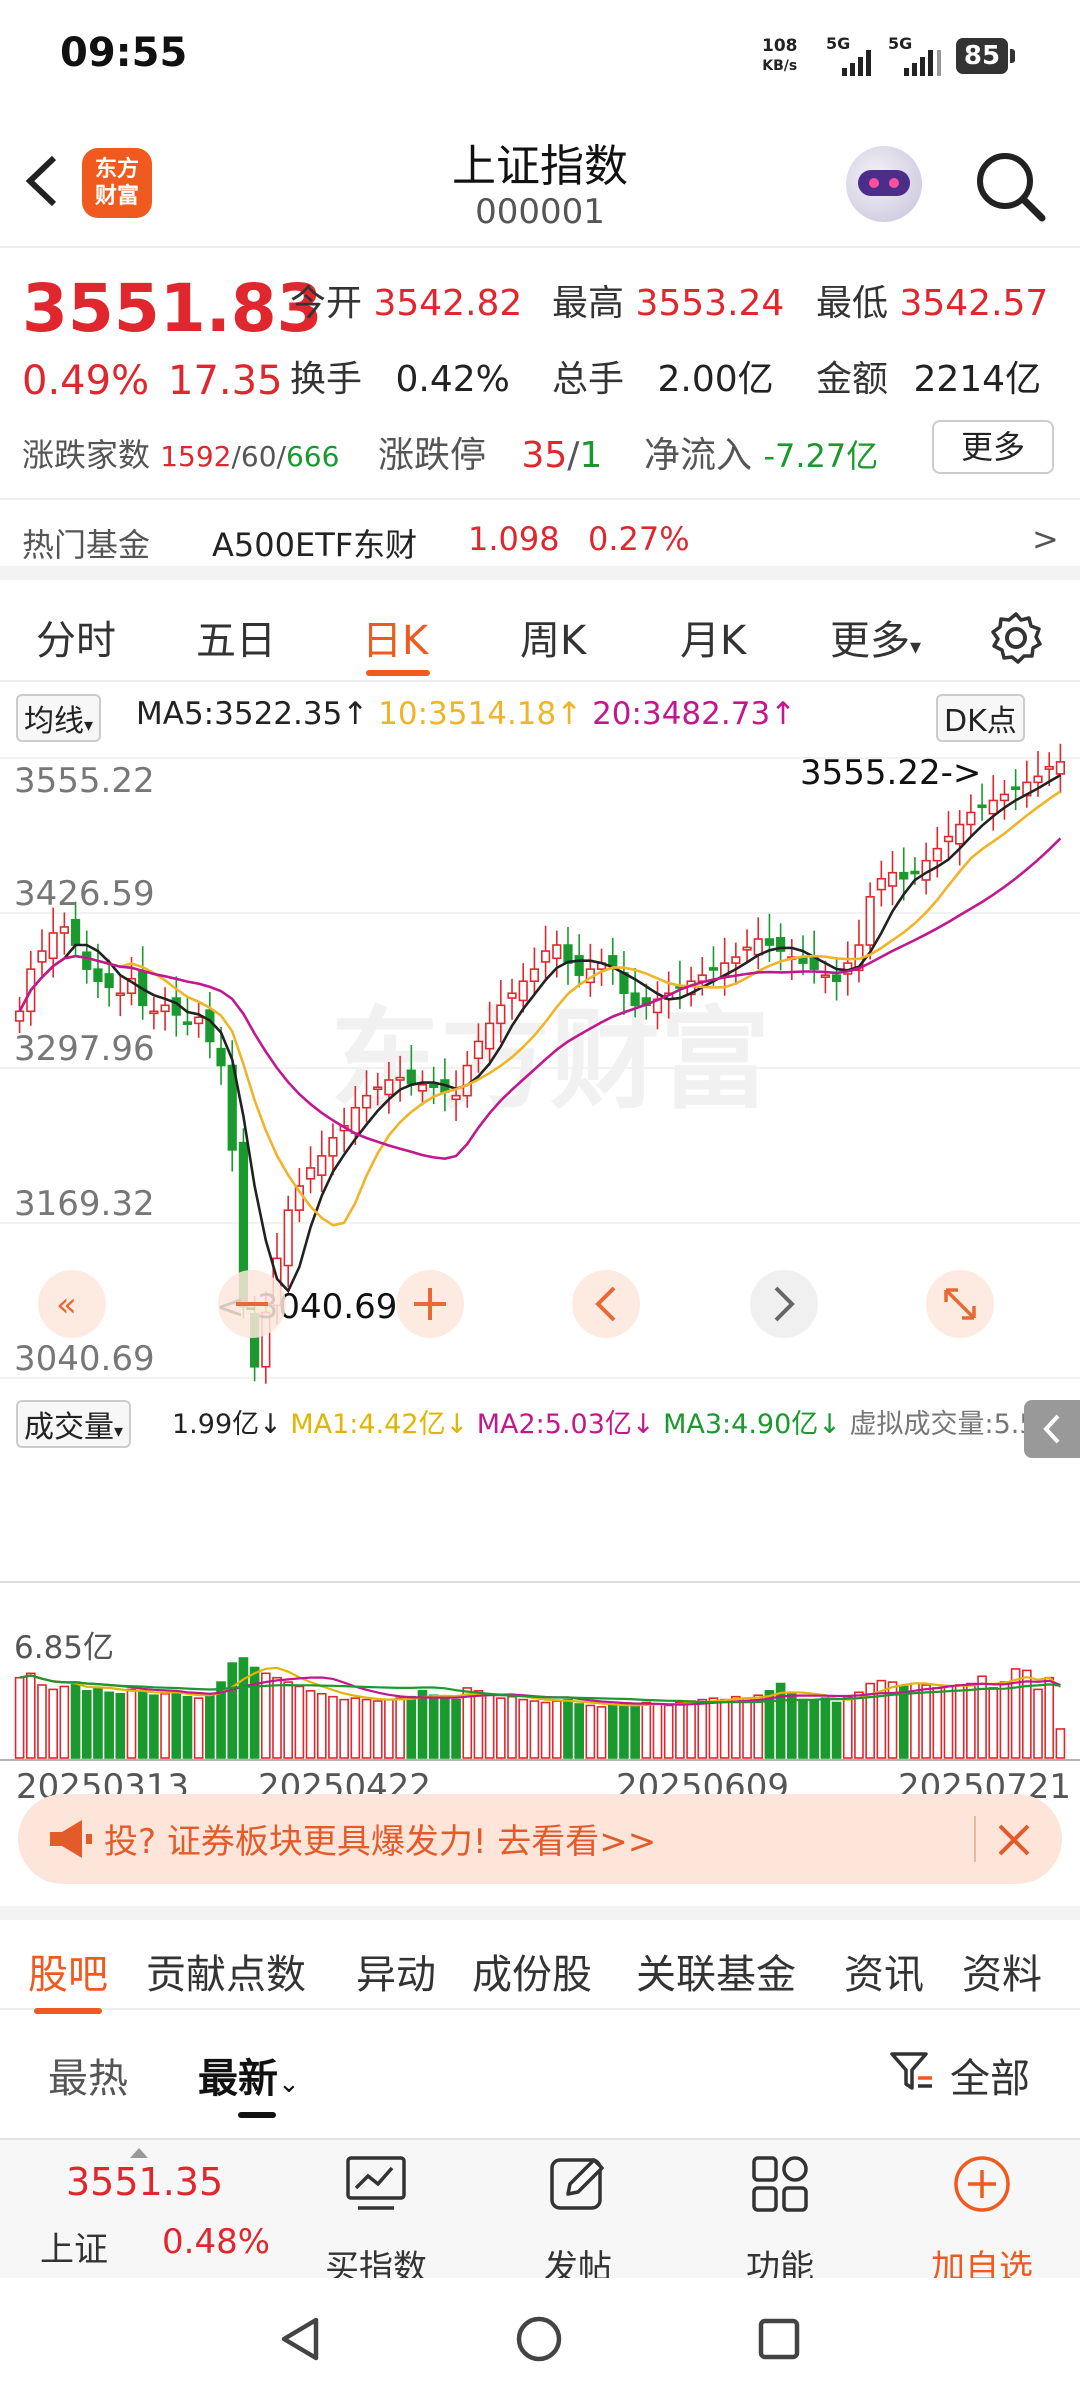 This screenshot has height=2400, width=1080. What do you see at coordinates (544, 455) in the screenshot?
I see `limit-up: 35` at bounding box center [544, 455].